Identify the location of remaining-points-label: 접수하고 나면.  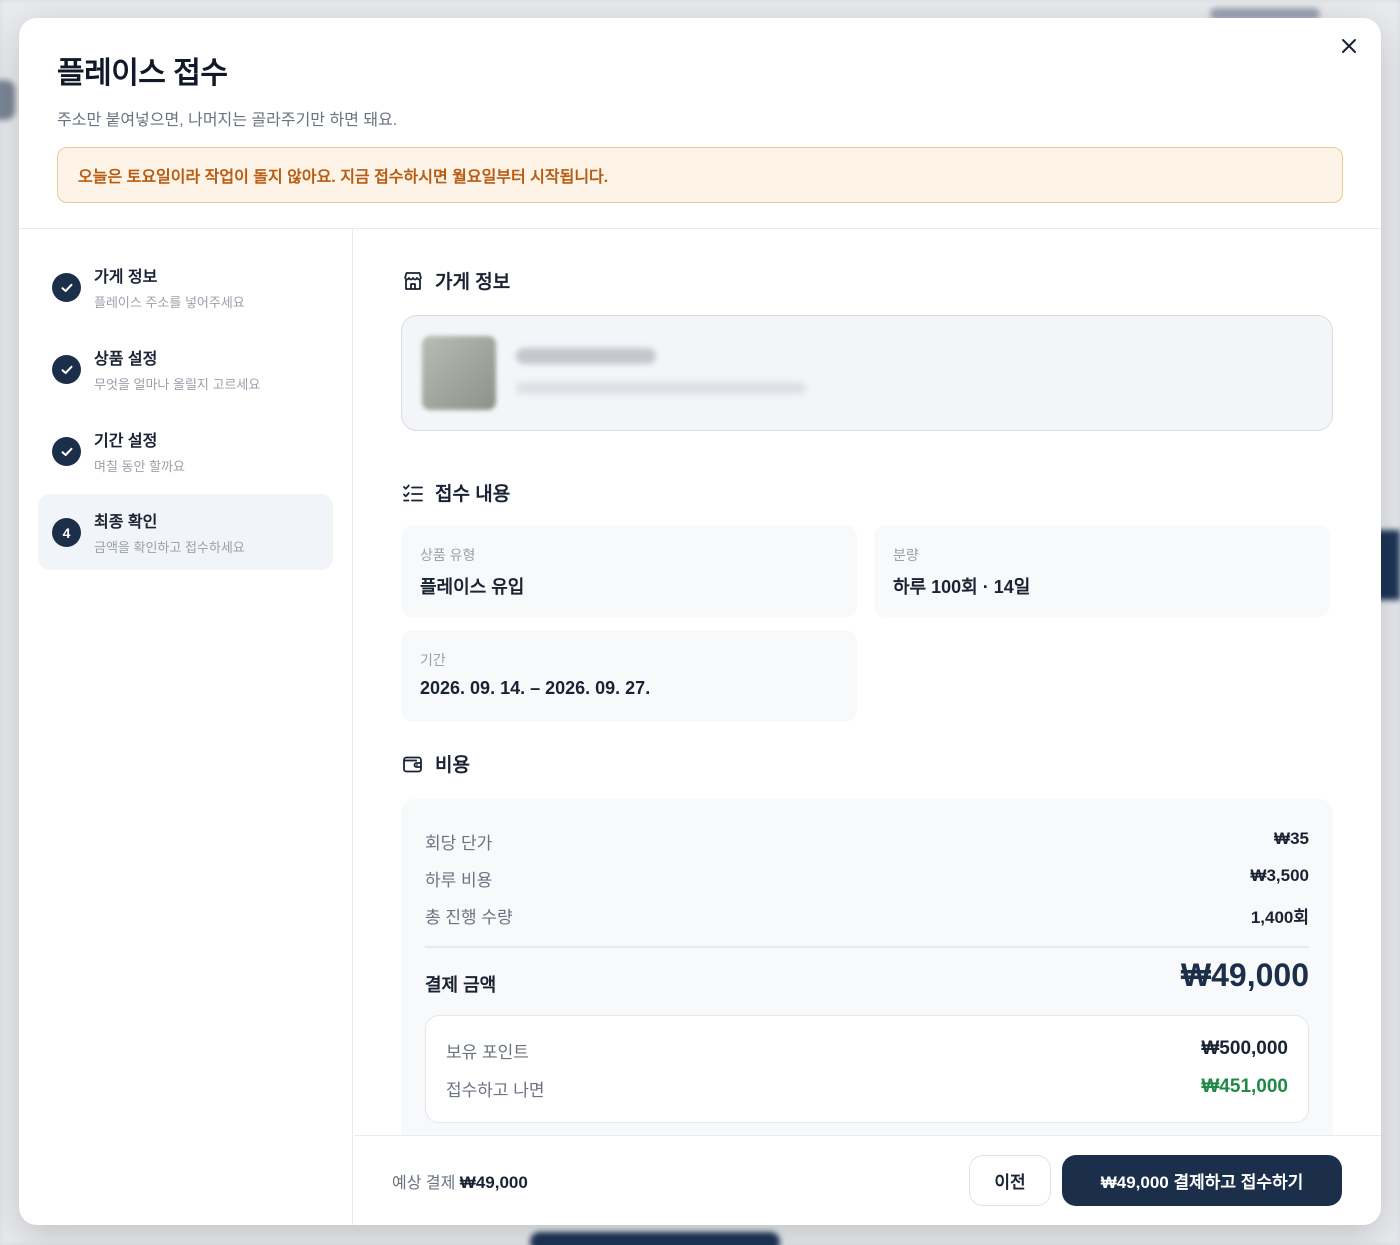
(495, 1090).